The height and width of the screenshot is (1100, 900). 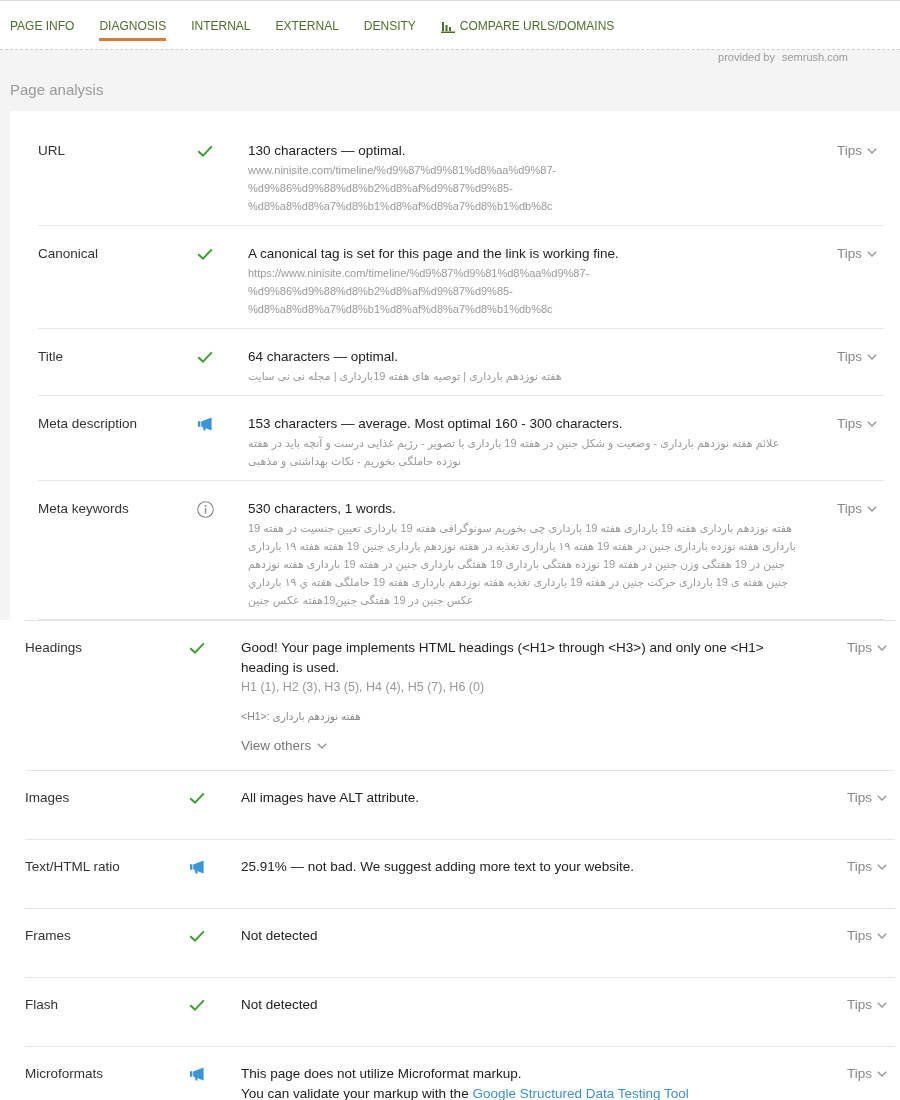 What do you see at coordinates (330, 798) in the screenshot?
I see `result-text: All images have ALT attribute.` at bounding box center [330, 798].